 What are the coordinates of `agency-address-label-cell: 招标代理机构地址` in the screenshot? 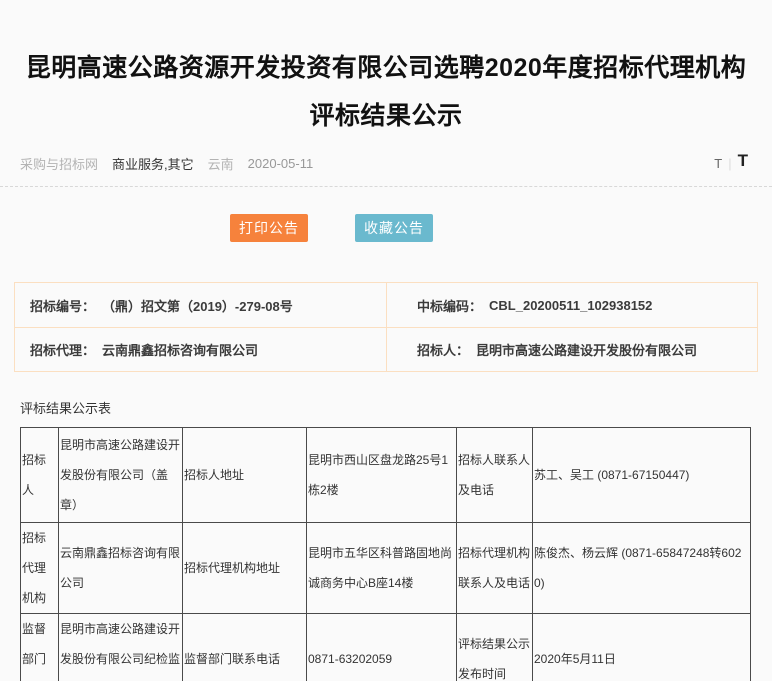 It's located at (244, 568).